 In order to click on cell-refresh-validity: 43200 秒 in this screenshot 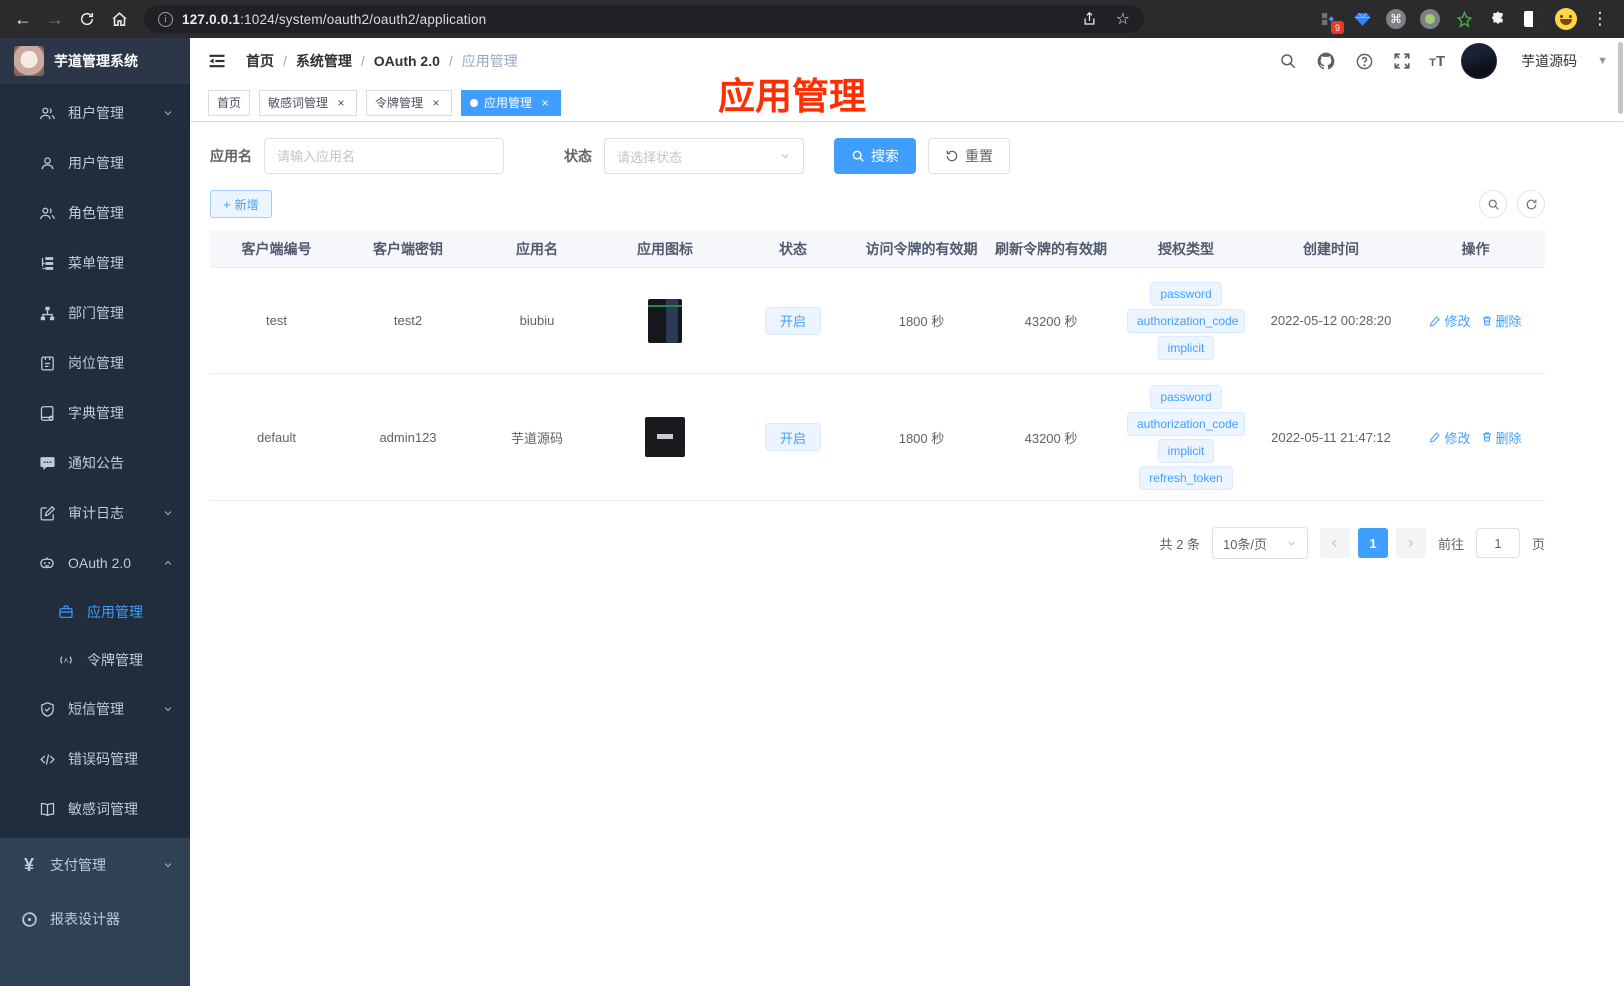, I will do `click(1051, 321)`.